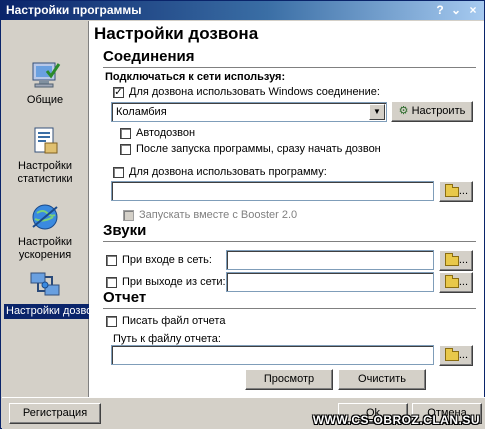  What do you see at coordinates (125, 149) in the screenshot?
I see `dial-on-start-checkbox` at bounding box center [125, 149].